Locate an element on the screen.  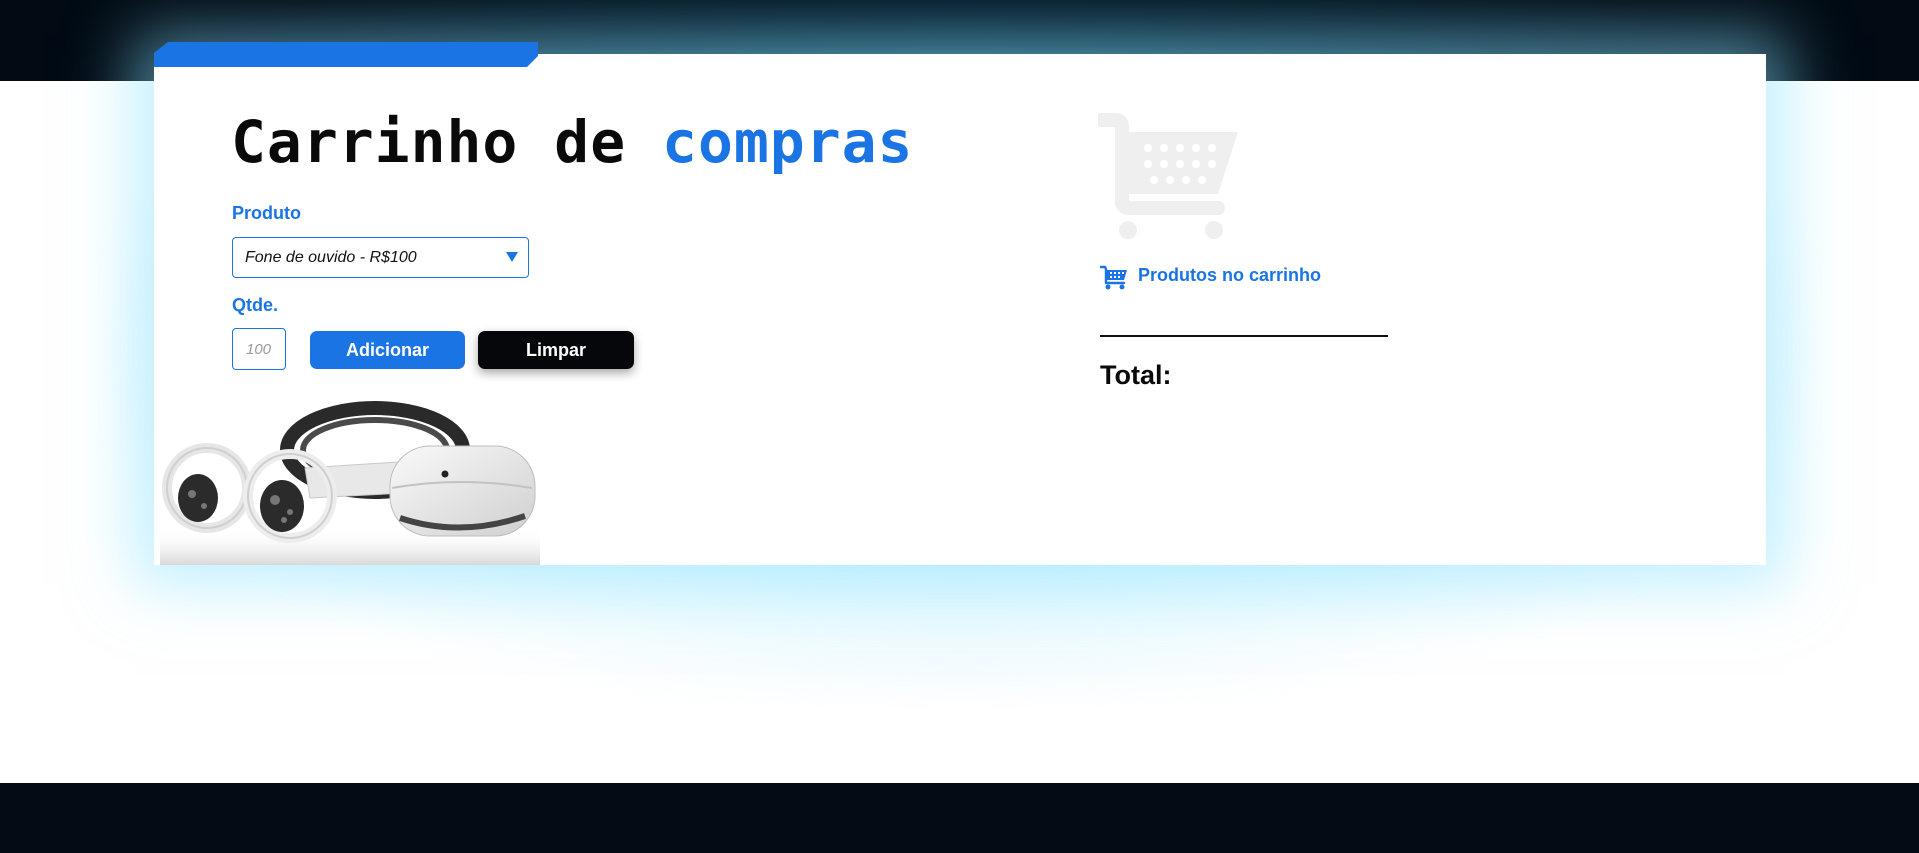
quantity-label: Qtde. is located at coordinates (255, 305).